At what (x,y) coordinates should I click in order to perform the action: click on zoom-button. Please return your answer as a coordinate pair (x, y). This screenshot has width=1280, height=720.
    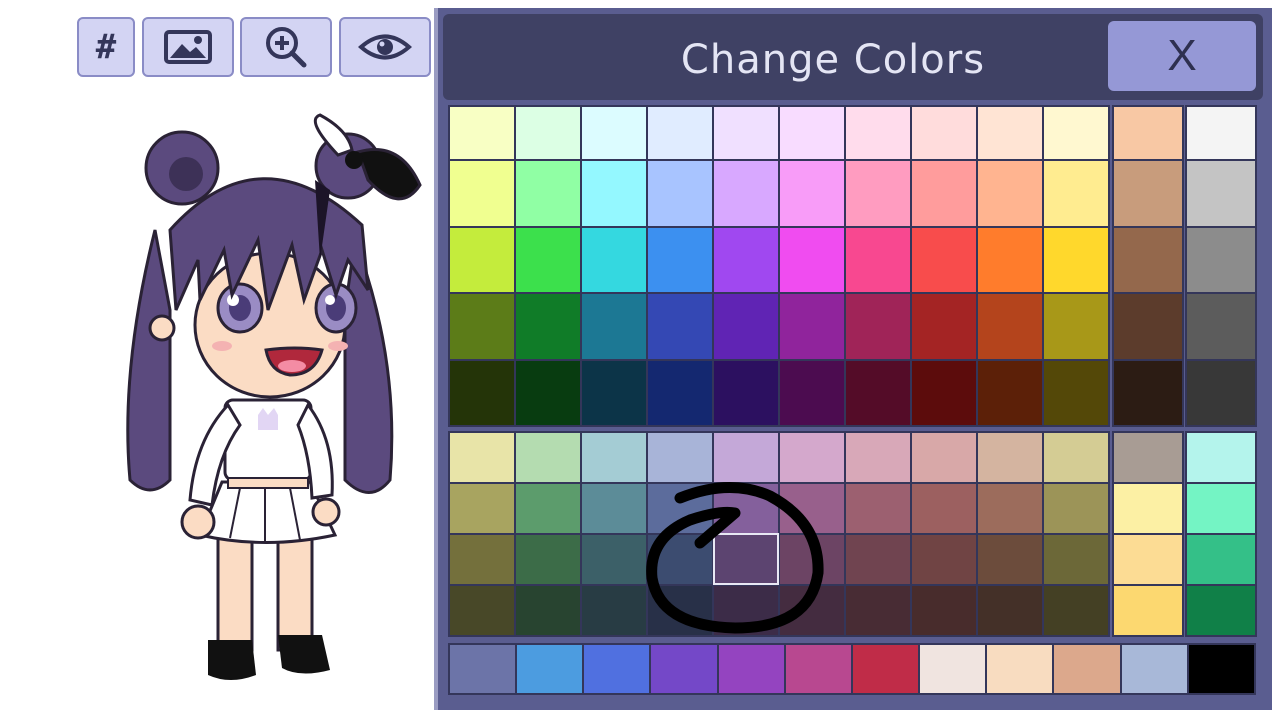
    Looking at the image, I should click on (286, 47).